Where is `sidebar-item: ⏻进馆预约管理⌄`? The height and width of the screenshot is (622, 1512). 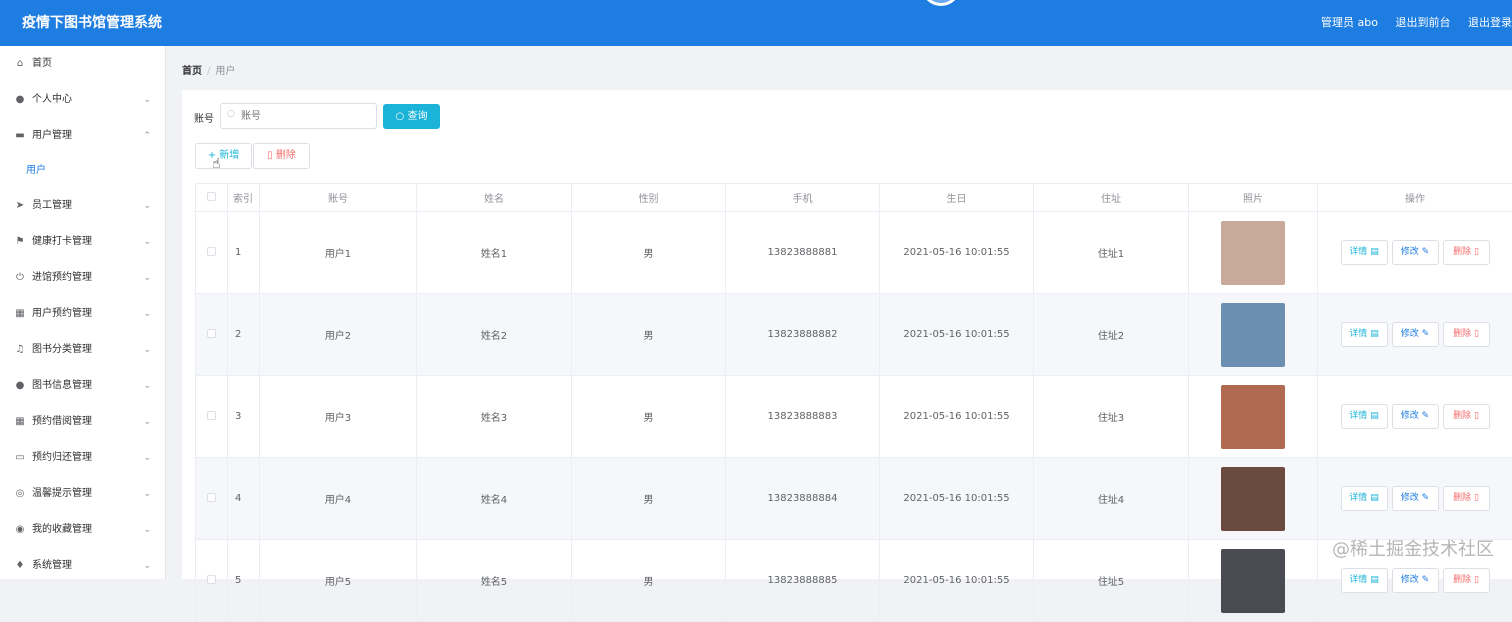
sidebar-item: ⏻进馆预约管理⌄ is located at coordinates (82, 278).